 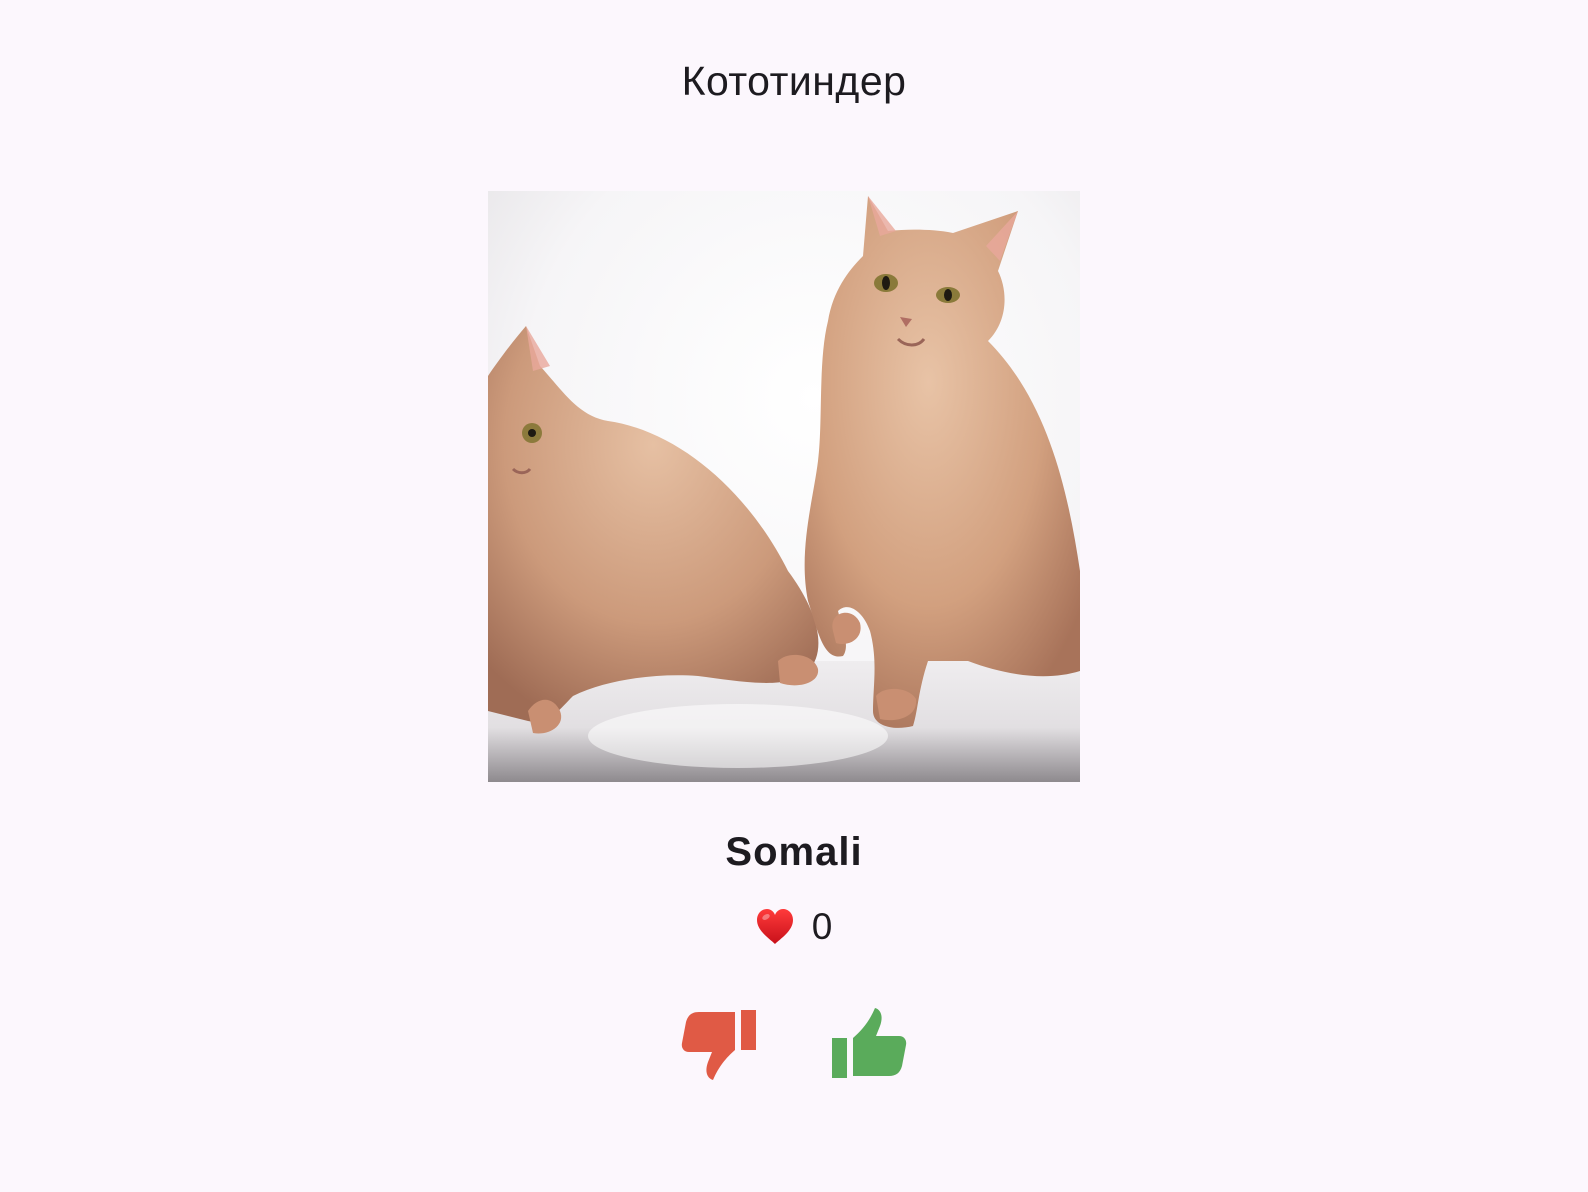 I want to click on likes-count: 0, so click(x=822, y=926).